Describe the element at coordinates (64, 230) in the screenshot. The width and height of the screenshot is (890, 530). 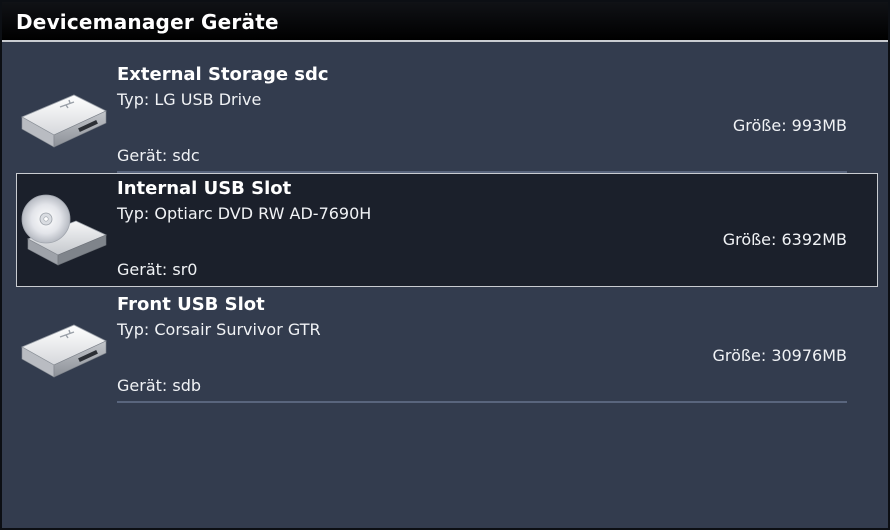
I see `optical-drive-icon` at that location.